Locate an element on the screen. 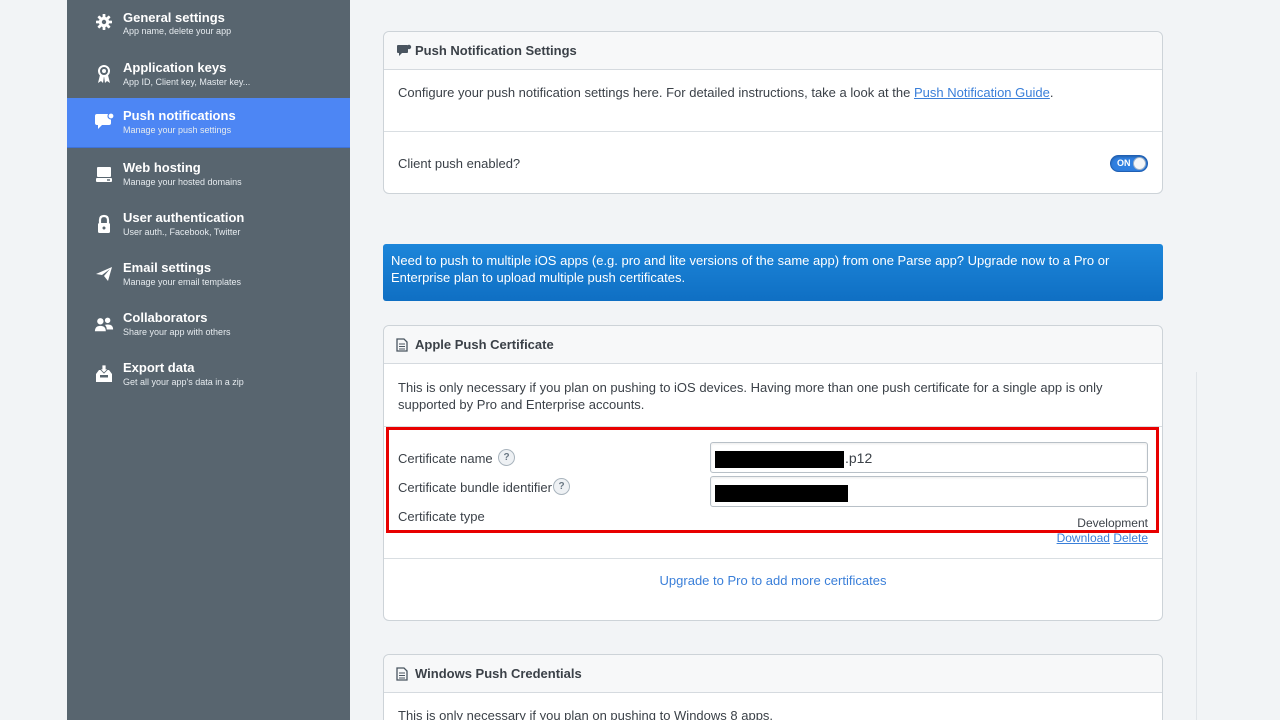 The height and width of the screenshot is (720, 1280). sidebar-item-title: Application keys is located at coordinates (175, 67).